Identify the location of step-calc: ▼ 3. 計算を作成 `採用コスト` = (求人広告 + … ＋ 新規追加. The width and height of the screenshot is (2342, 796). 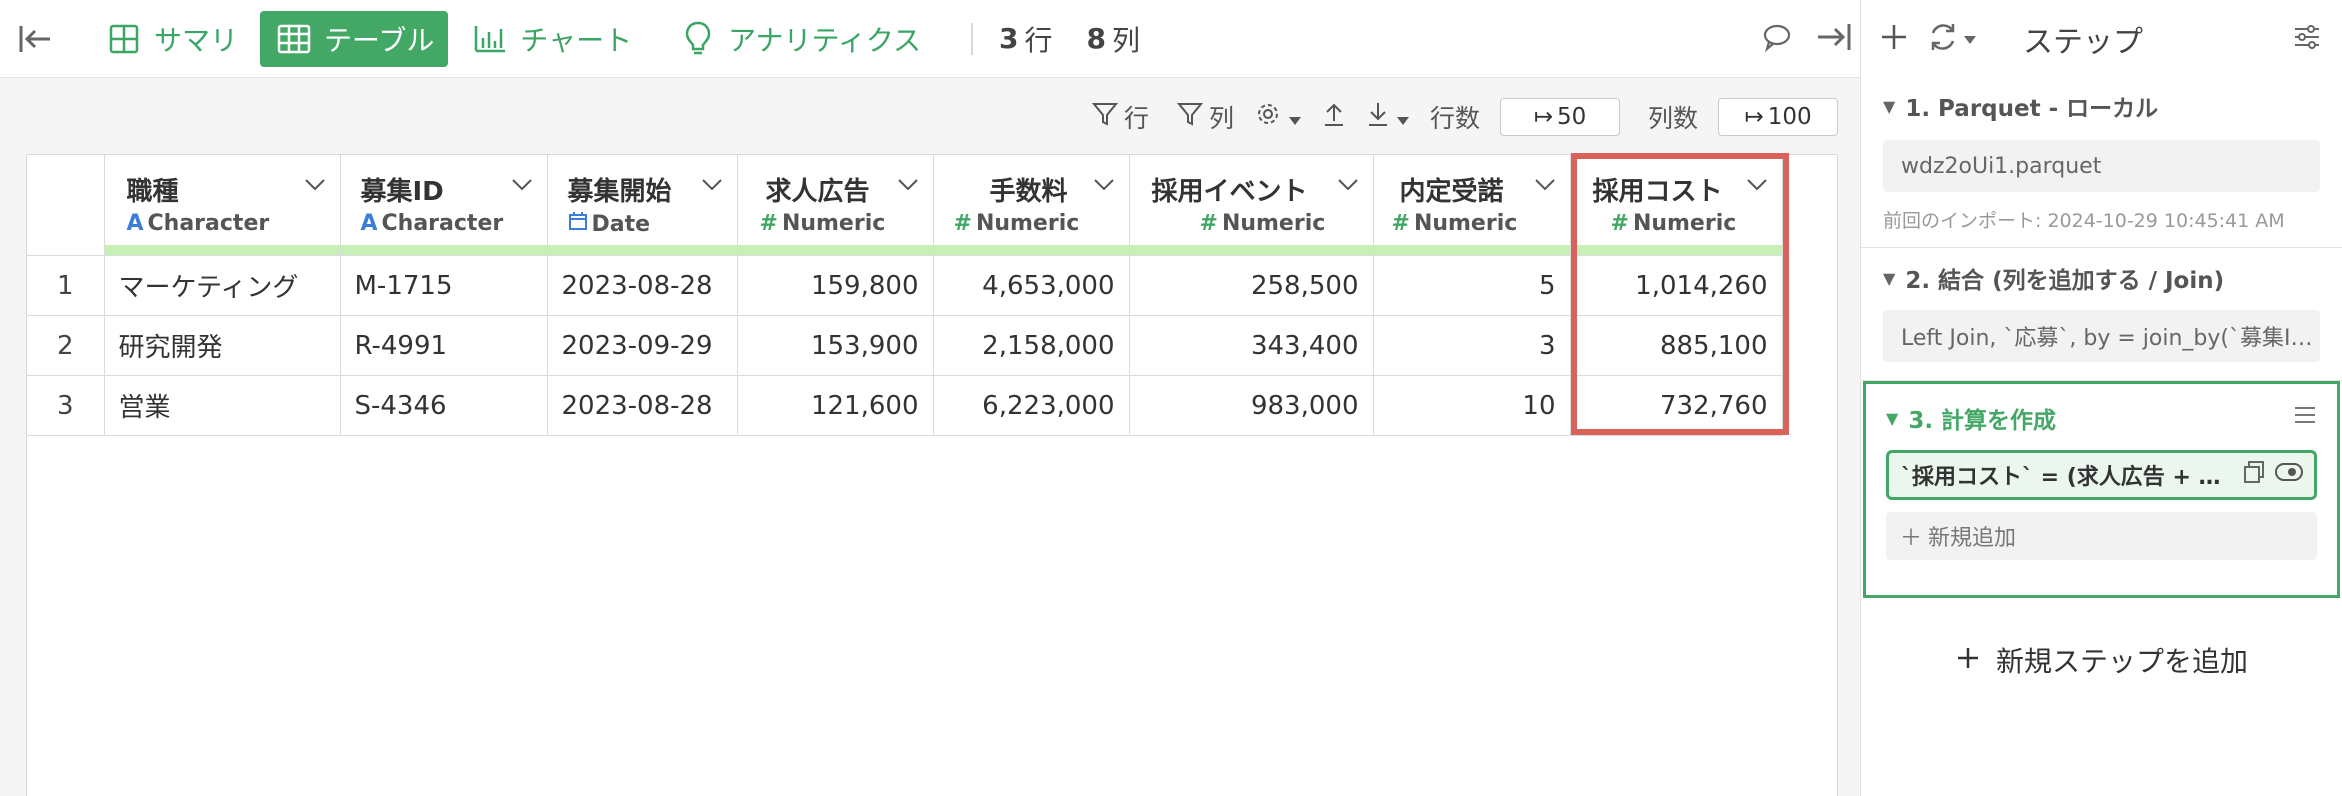
(2101, 489).